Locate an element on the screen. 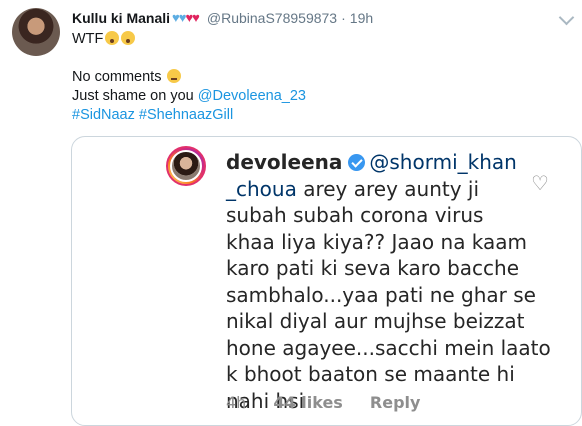 Image resolution: width=582 pixels, height=426 pixels. tweet-line: #SidNaaz #ShehnaazGill is located at coordinates (317, 115).